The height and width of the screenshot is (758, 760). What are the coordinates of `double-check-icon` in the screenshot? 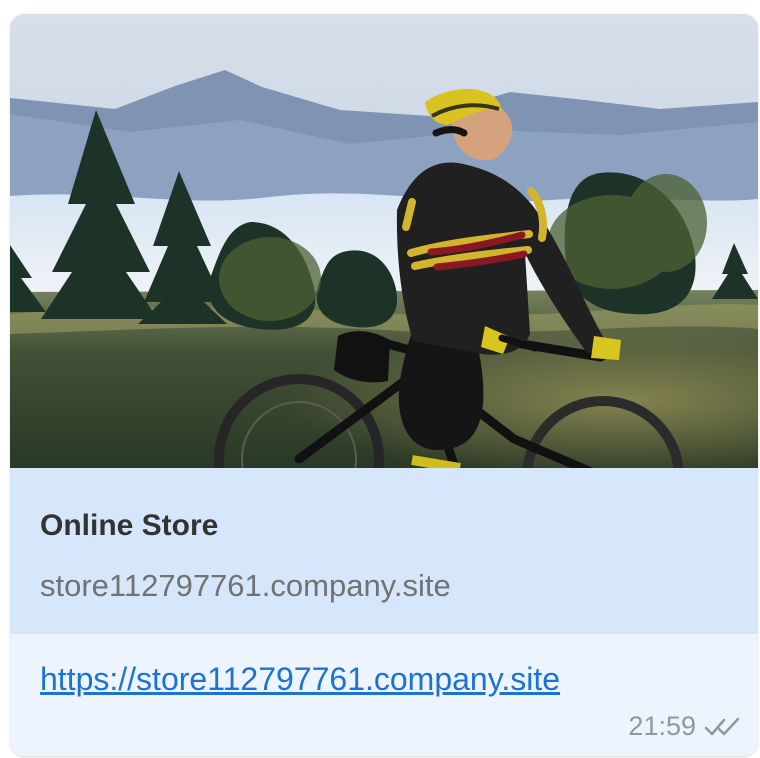 It's located at (722, 726).